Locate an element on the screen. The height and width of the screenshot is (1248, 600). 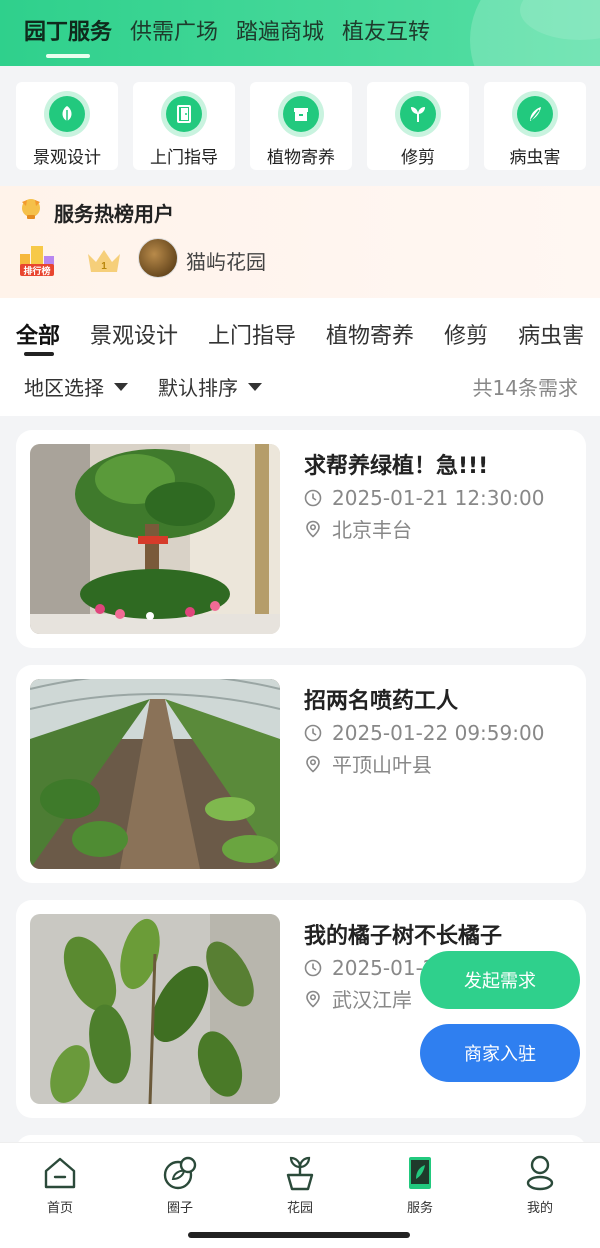
home-icon is located at coordinates (60, 1173).